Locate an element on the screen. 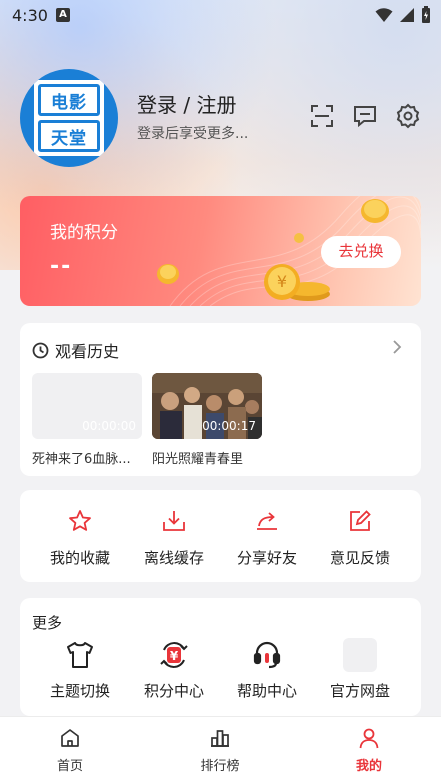  share-icon is located at coordinates (267, 521).